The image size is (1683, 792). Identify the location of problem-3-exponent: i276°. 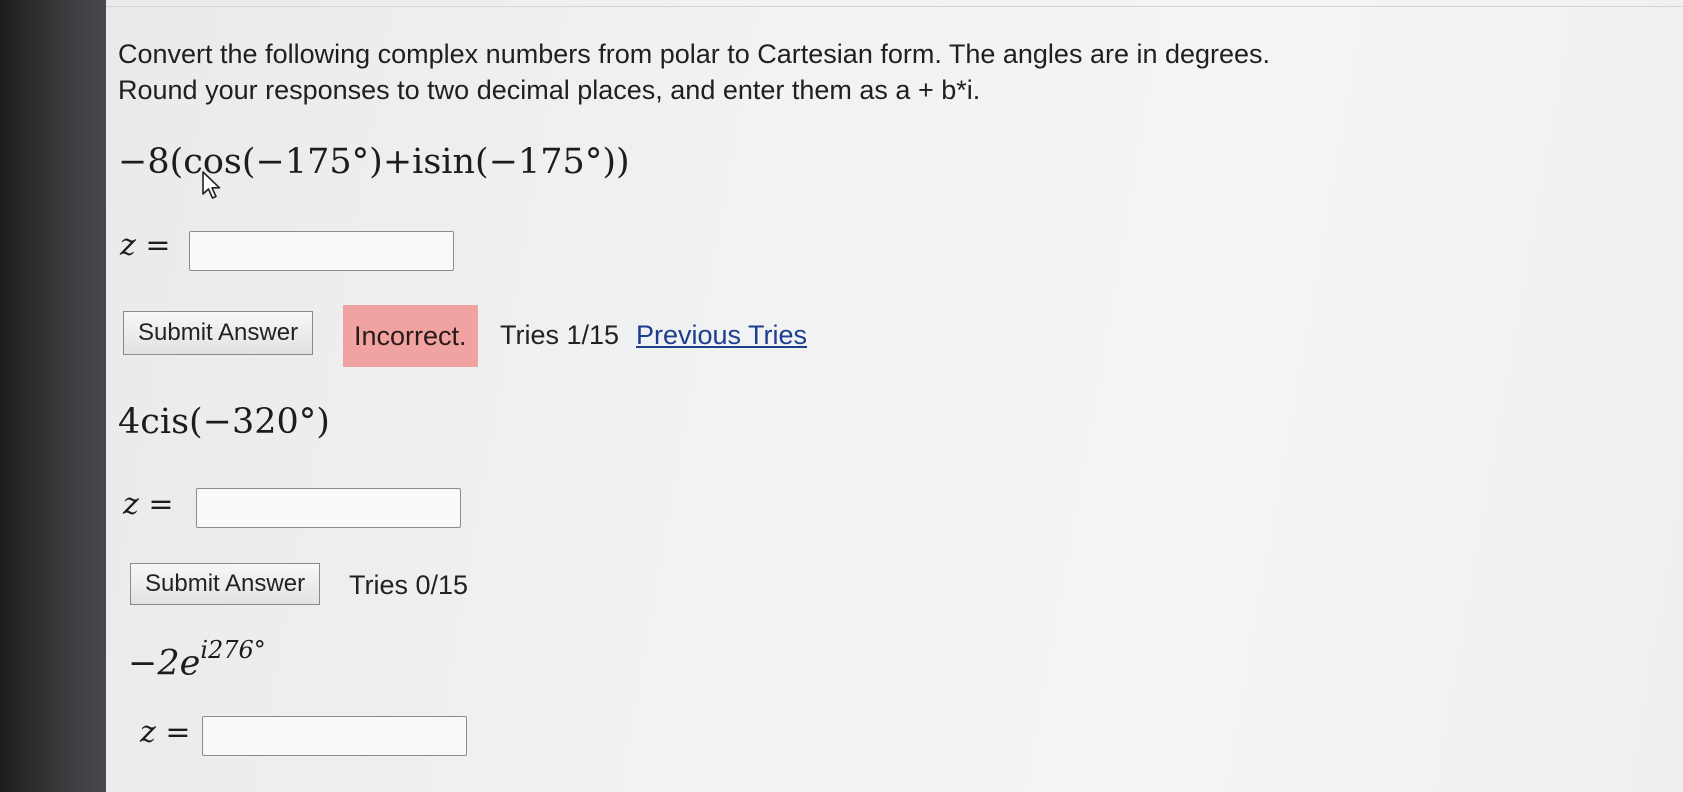
(233, 650).